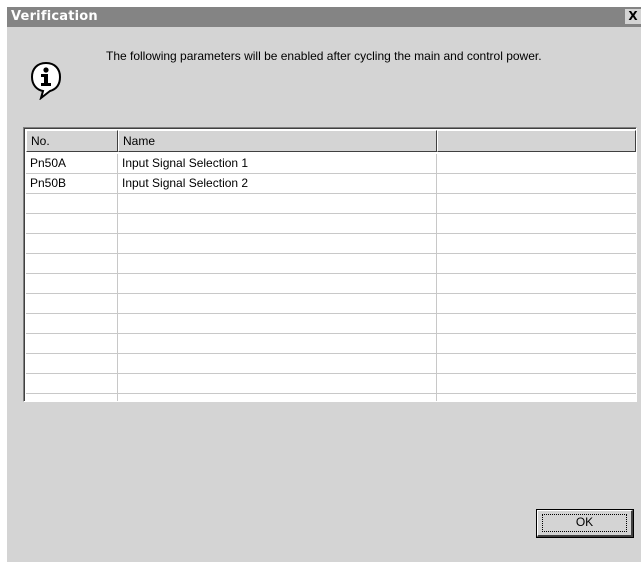 The height and width of the screenshot is (562, 641). I want to click on column-header-no: No., so click(72, 141).